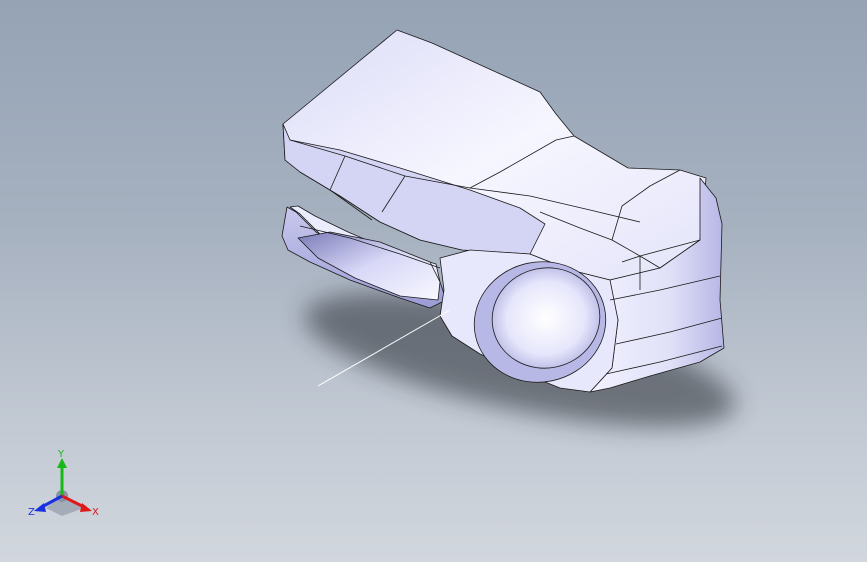 The height and width of the screenshot is (562, 867). What do you see at coordinates (86, 507) in the screenshot?
I see `x-axis-arrow-icon` at bounding box center [86, 507].